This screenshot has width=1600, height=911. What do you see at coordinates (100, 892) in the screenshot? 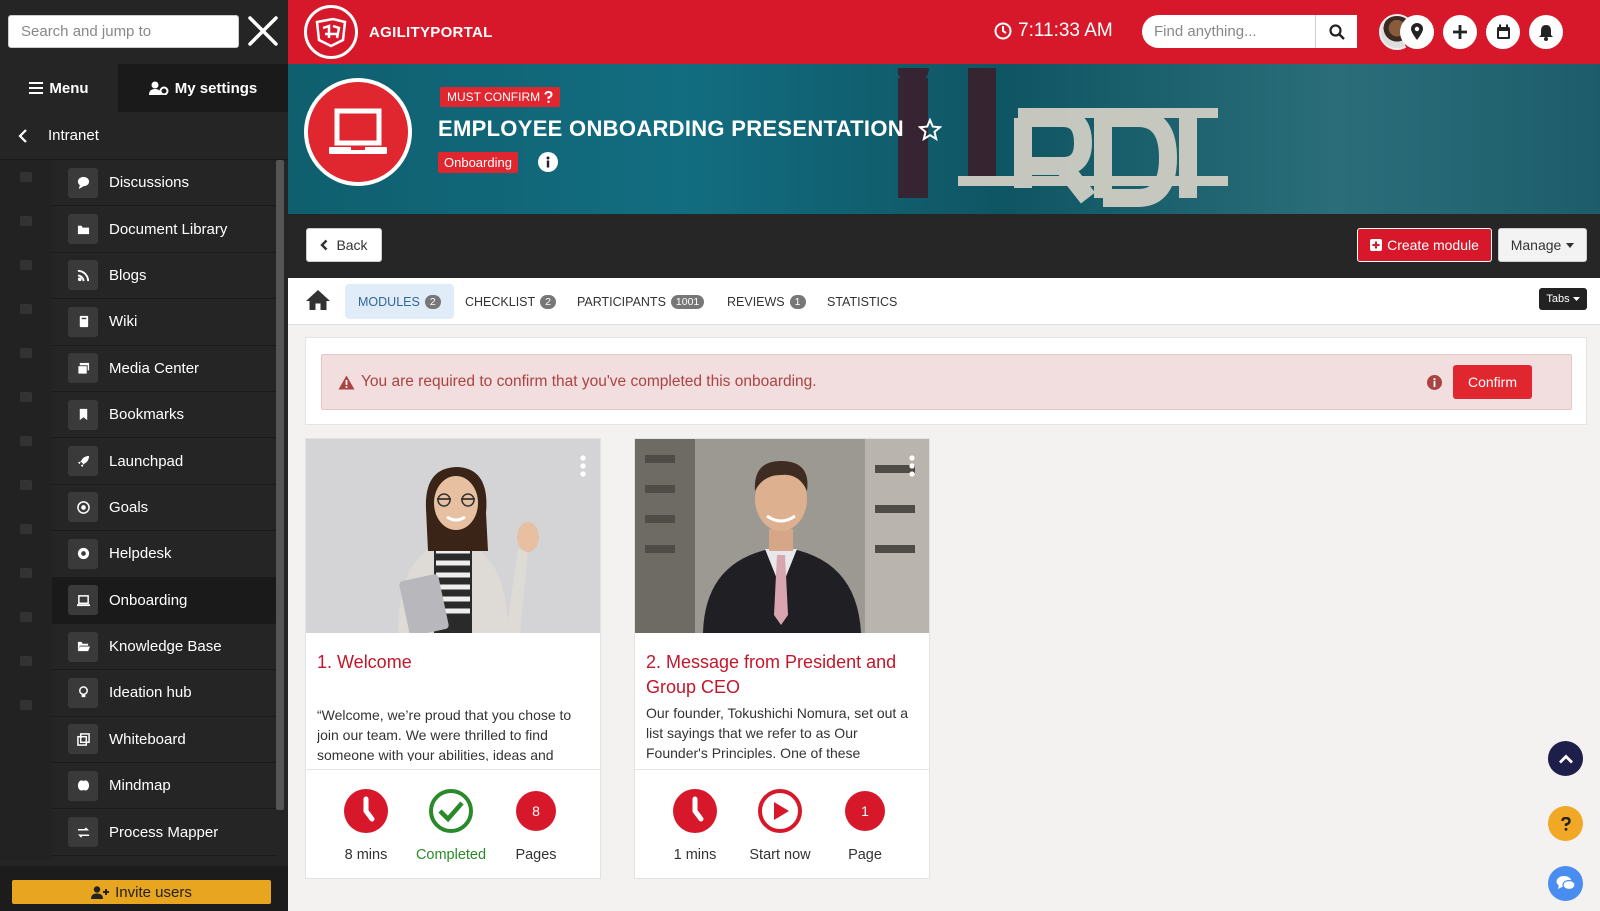
I see `user-plus-icon` at bounding box center [100, 892].